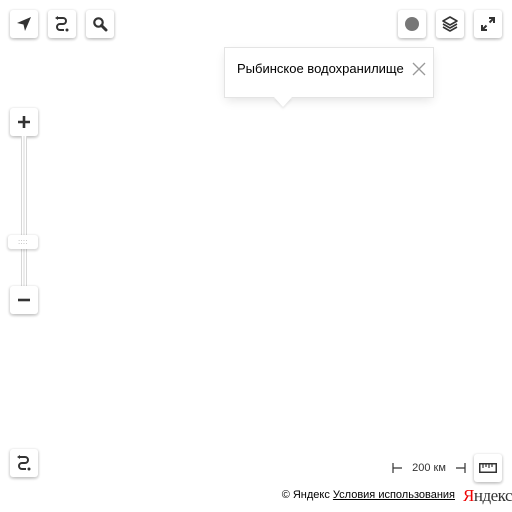  I want to click on map-balloon: Рыбинское водохранилище, so click(329, 72).